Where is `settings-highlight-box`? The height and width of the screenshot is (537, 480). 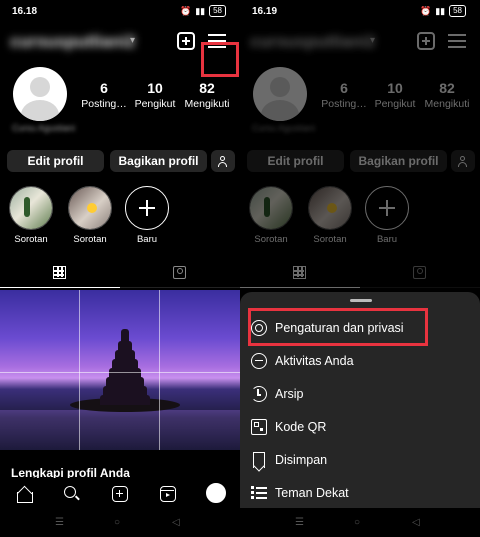
settings-highlight-box is located at coordinates (338, 327).